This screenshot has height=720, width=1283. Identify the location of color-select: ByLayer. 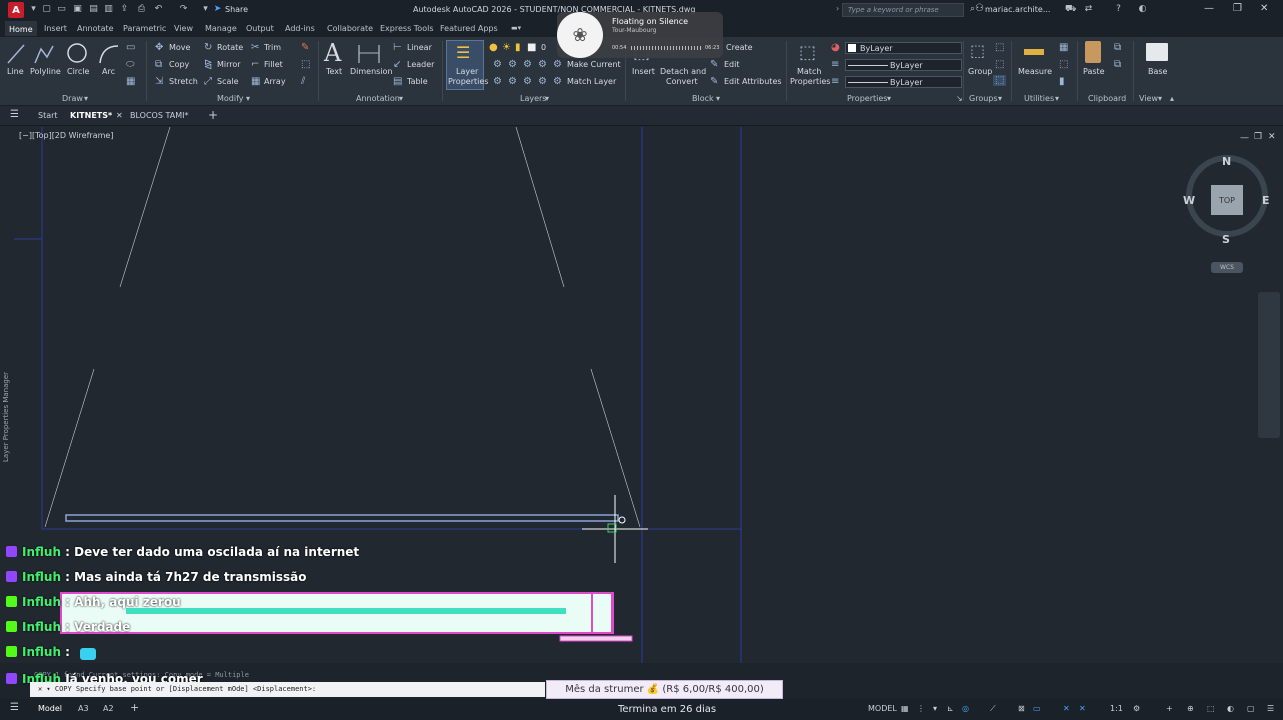
(903, 48).